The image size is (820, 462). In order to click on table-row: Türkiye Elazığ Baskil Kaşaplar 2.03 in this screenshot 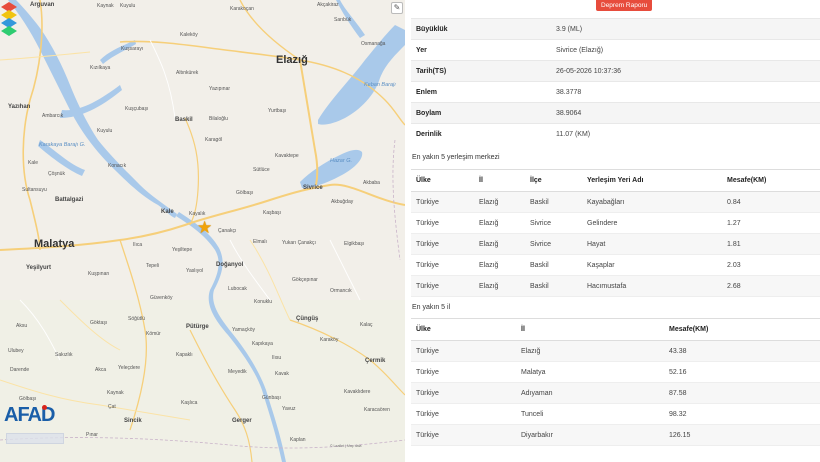, I will do `click(615, 265)`.